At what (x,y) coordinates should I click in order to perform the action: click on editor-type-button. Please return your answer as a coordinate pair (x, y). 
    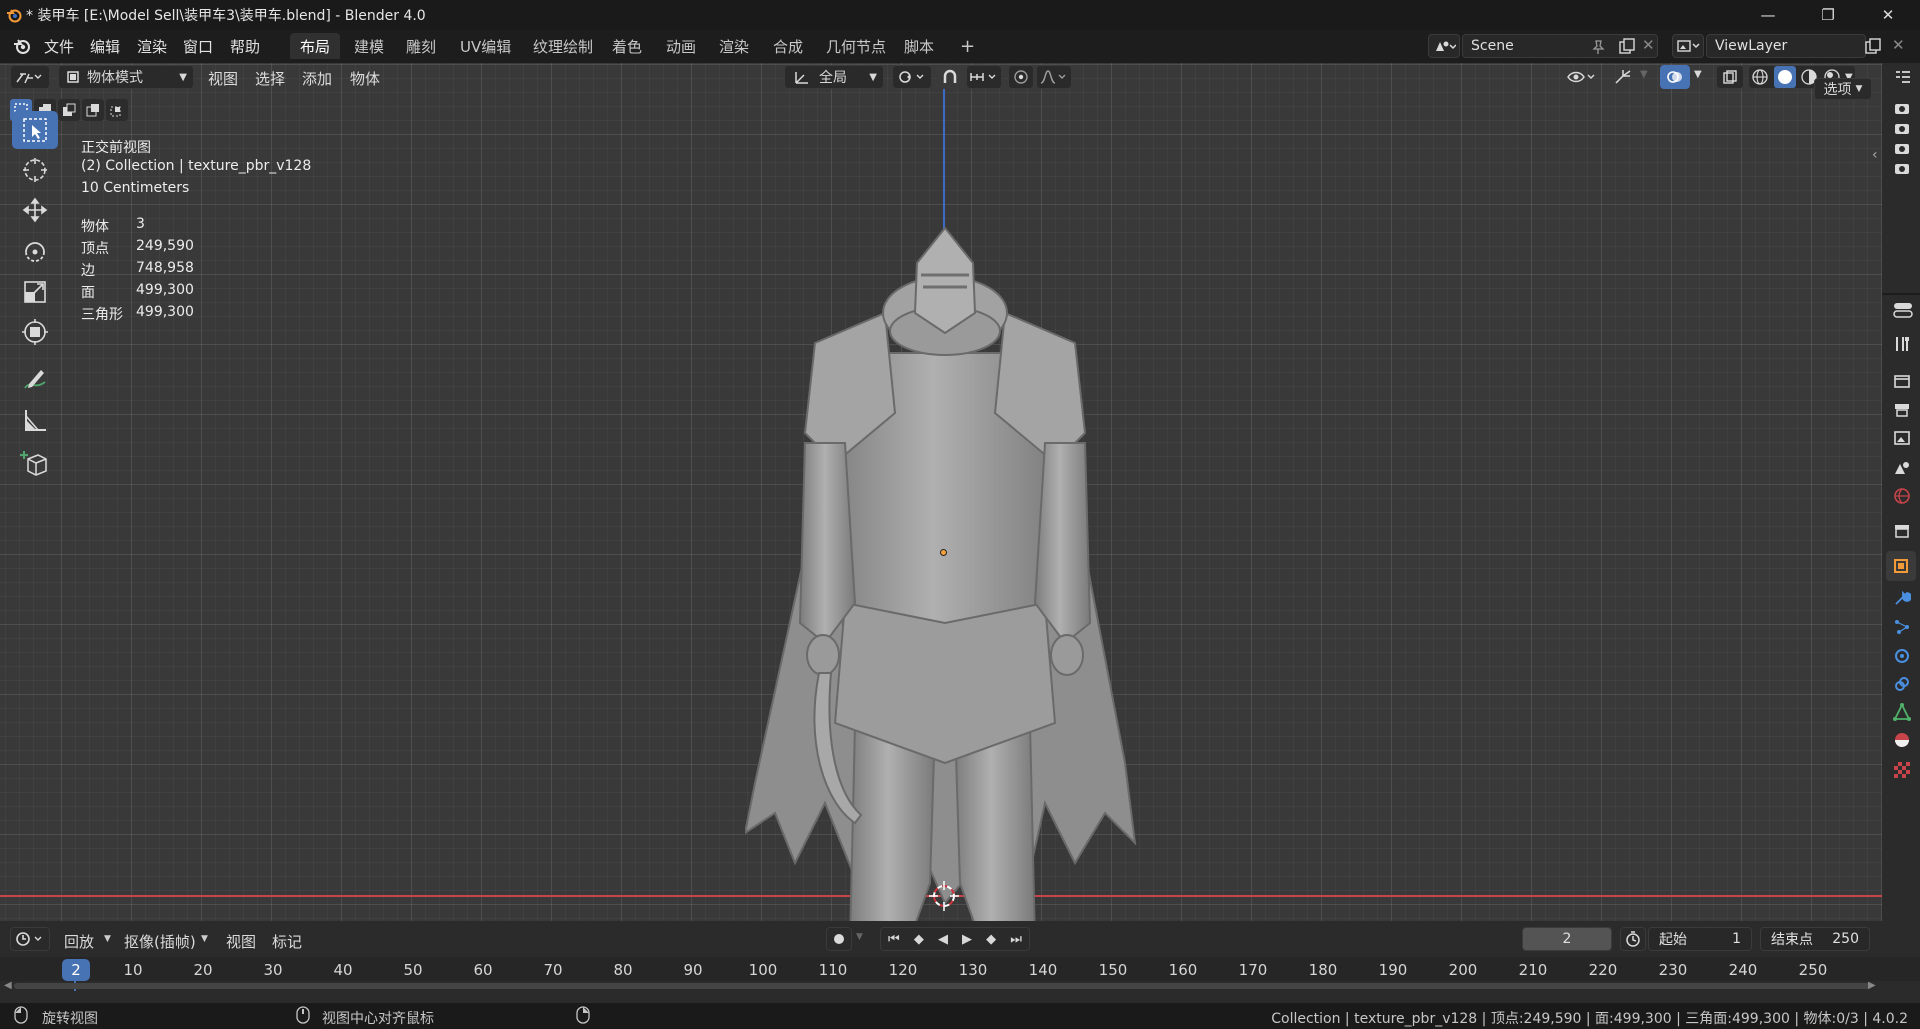
    Looking at the image, I should click on (30, 77).